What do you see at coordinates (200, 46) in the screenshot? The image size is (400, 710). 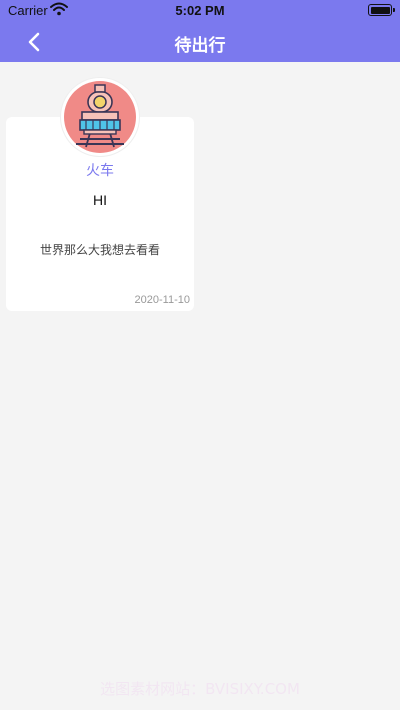 I see `page-title: 待出行` at bounding box center [200, 46].